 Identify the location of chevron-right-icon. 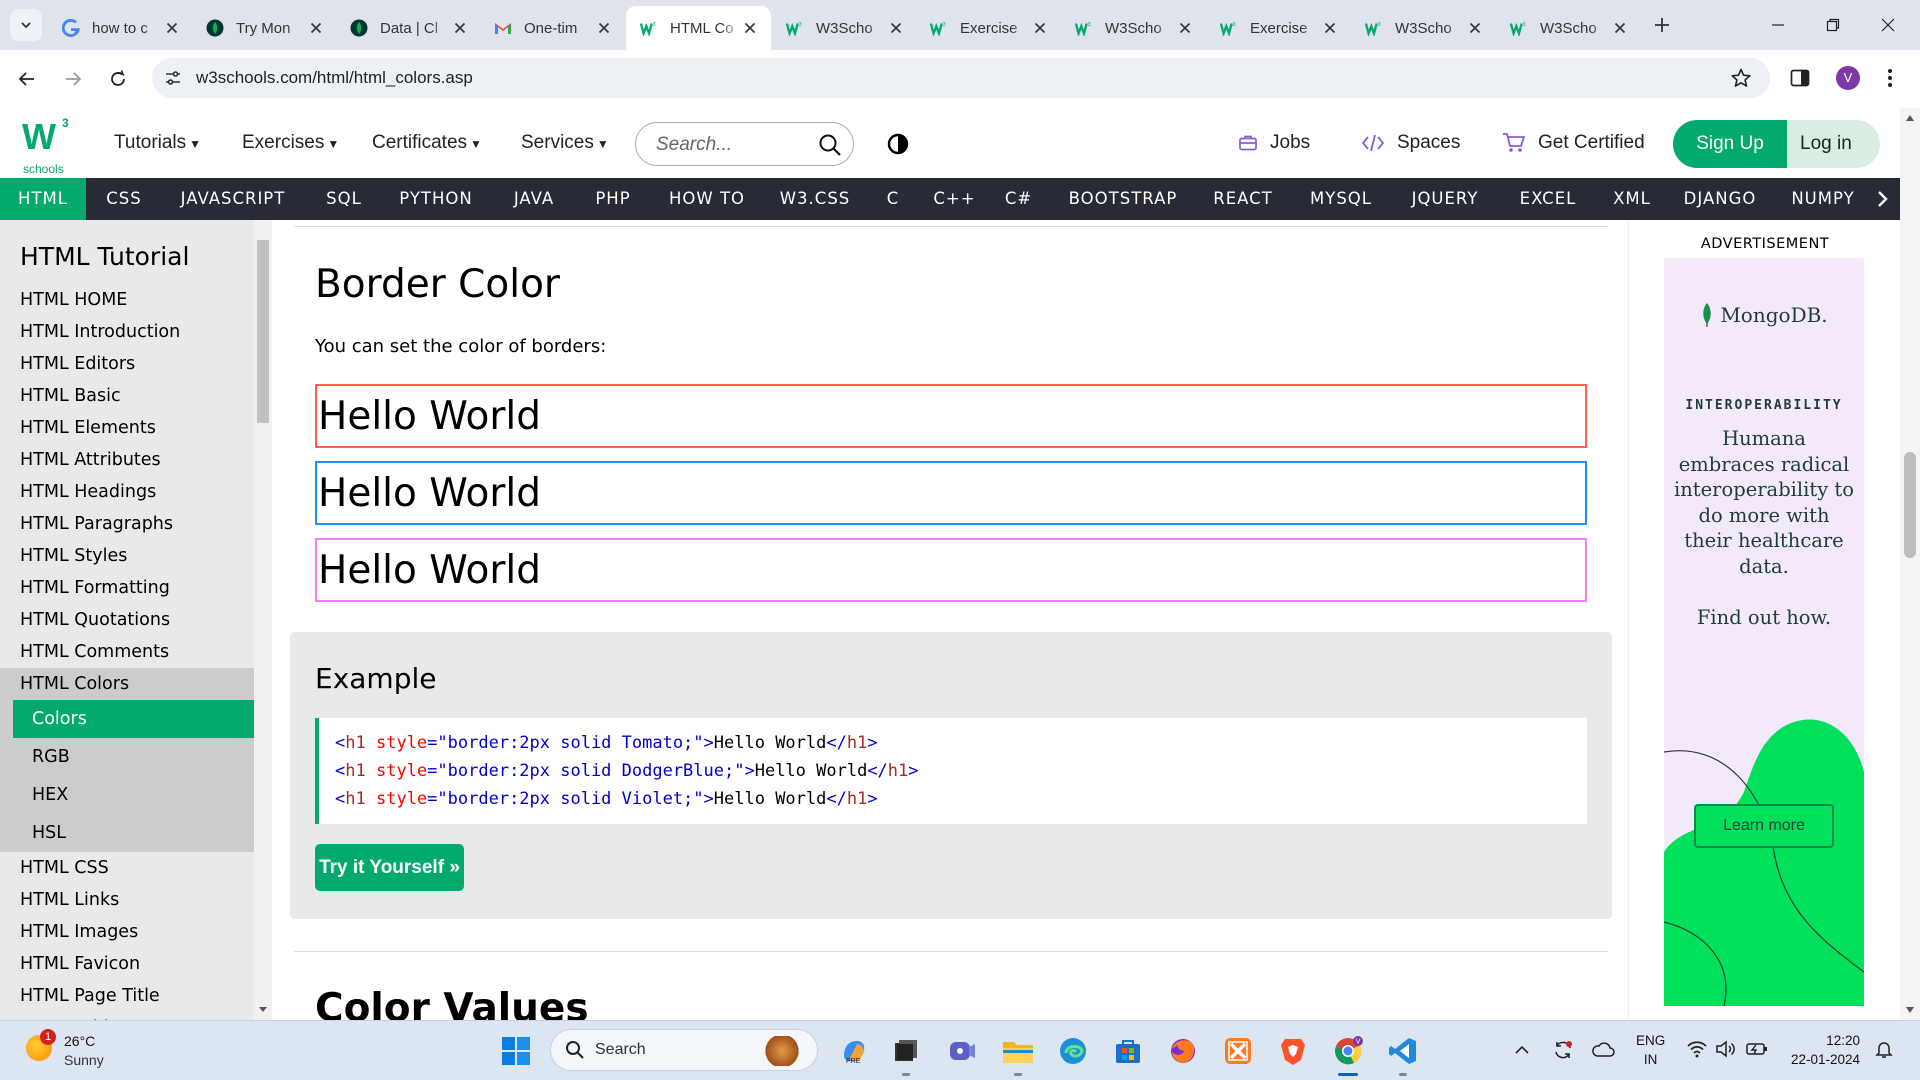
(1883, 199).